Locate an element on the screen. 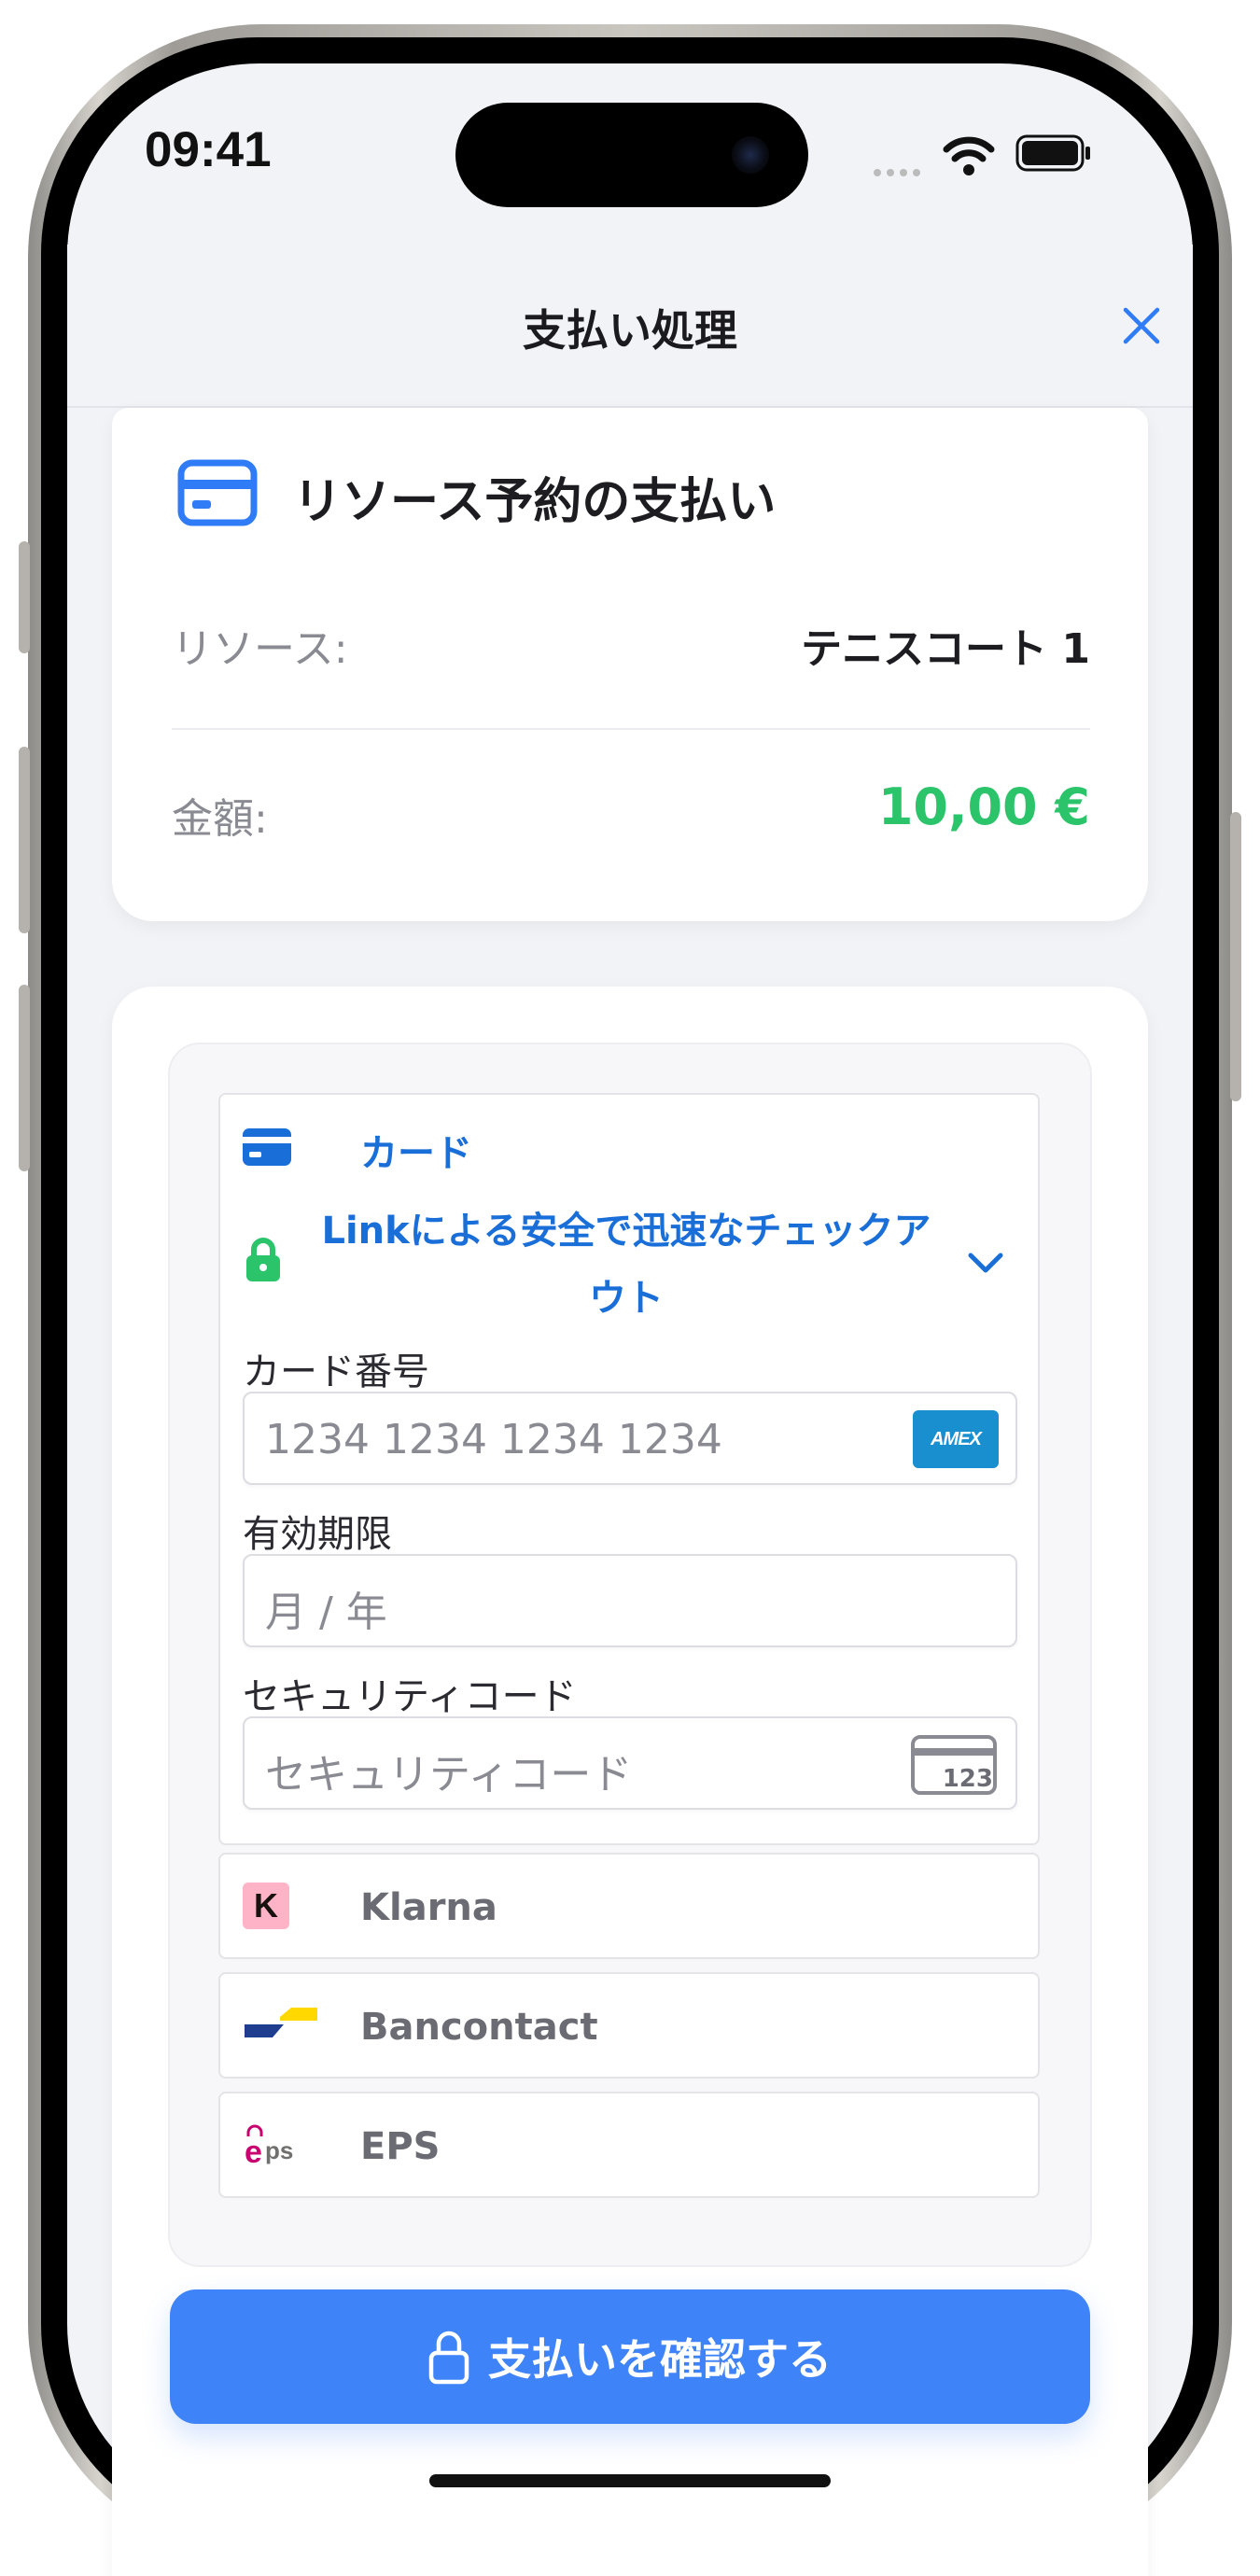 The image size is (1260, 2576). card-method-label: カード is located at coordinates (416, 1153).